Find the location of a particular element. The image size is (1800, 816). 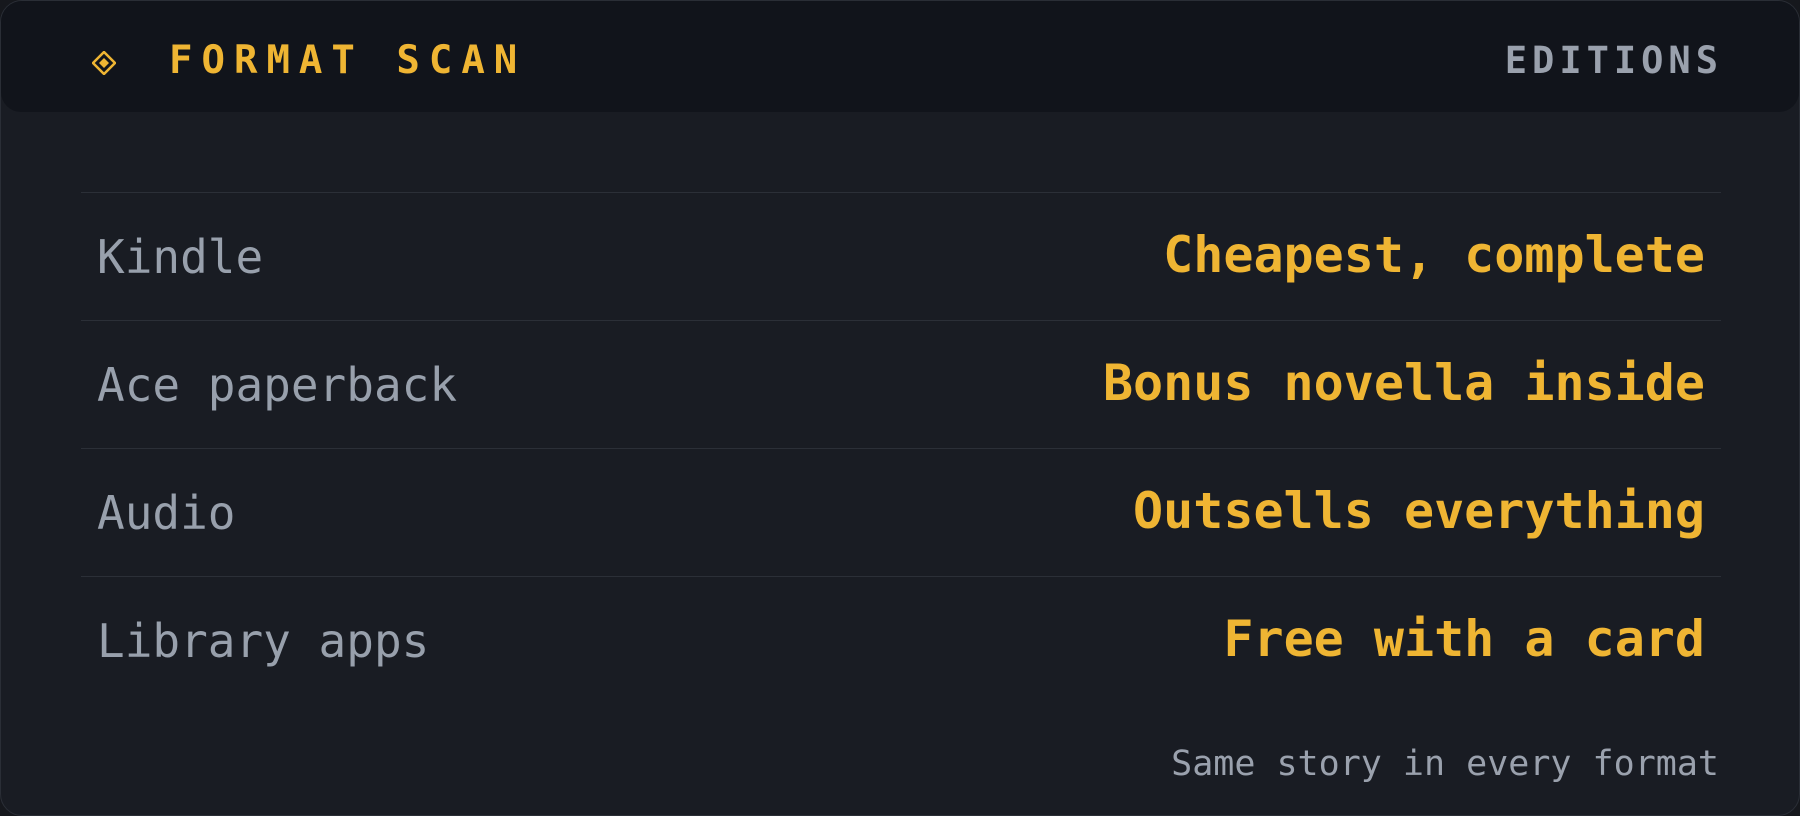

format-name: Library apps is located at coordinates (263, 641).